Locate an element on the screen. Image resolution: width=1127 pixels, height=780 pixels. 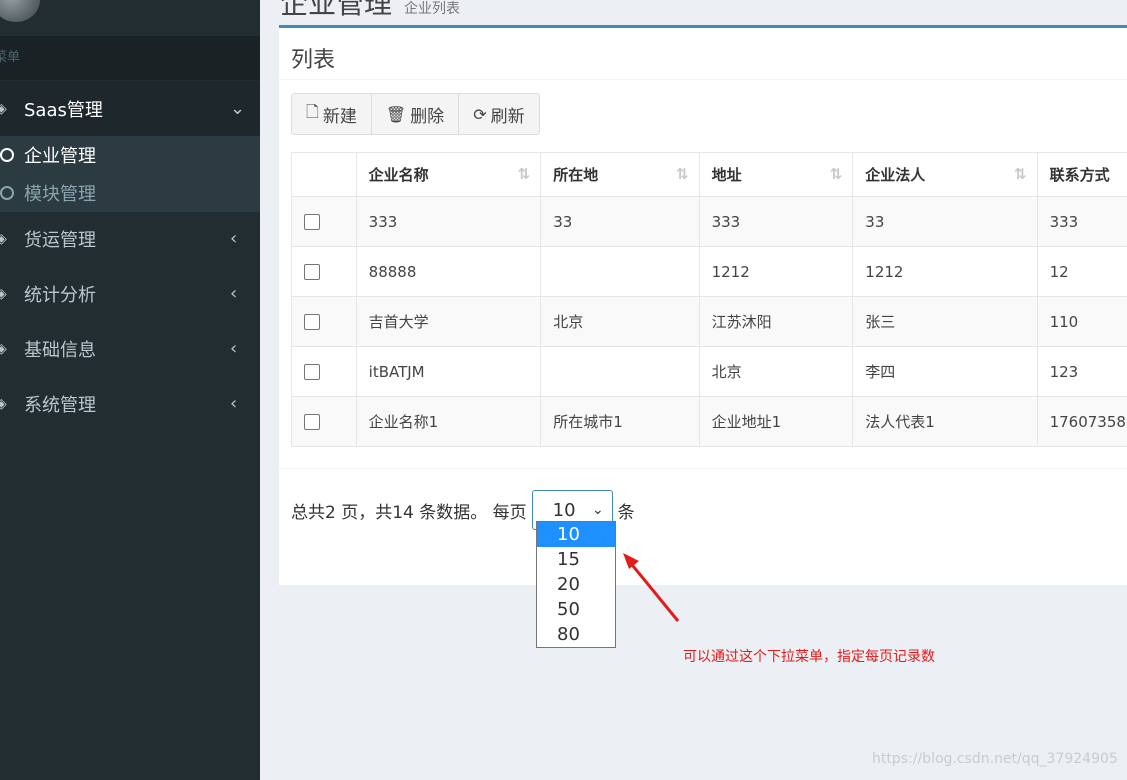
sidebar-item-stats: ◈ 统计分析 ‹ is located at coordinates (130, 293).